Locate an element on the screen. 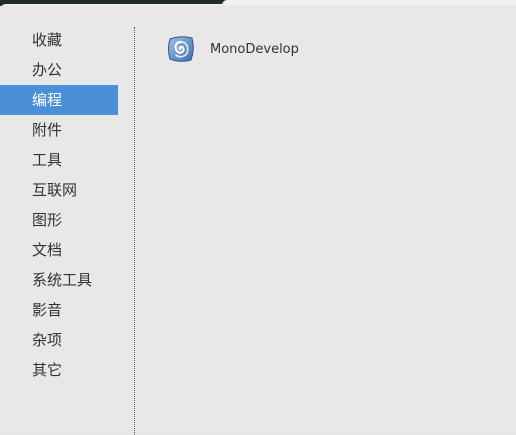 Image resolution: width=516 pixels, height=435 pixels. category-programming: 编程 is located at coordinates (59, 100).